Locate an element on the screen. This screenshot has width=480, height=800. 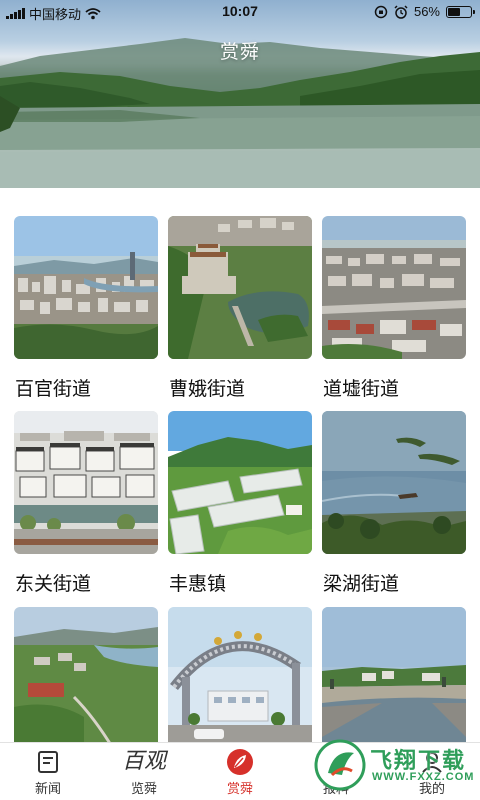
place-label: 百官街道 is located at coordinates (53, 389).